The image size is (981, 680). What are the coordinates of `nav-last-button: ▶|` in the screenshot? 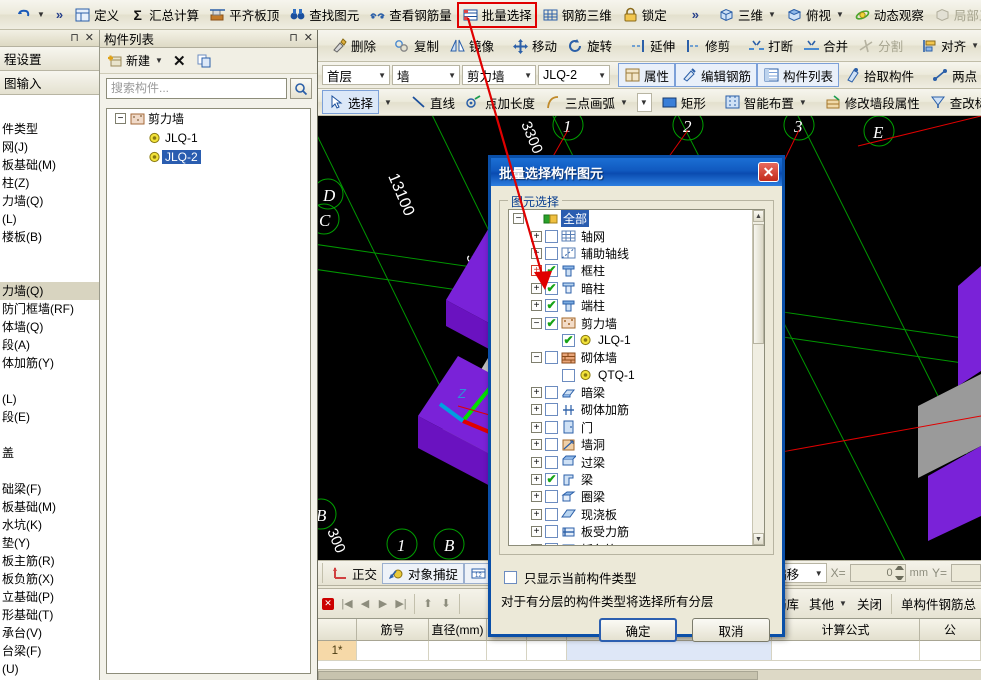 It's located at (401, 604).